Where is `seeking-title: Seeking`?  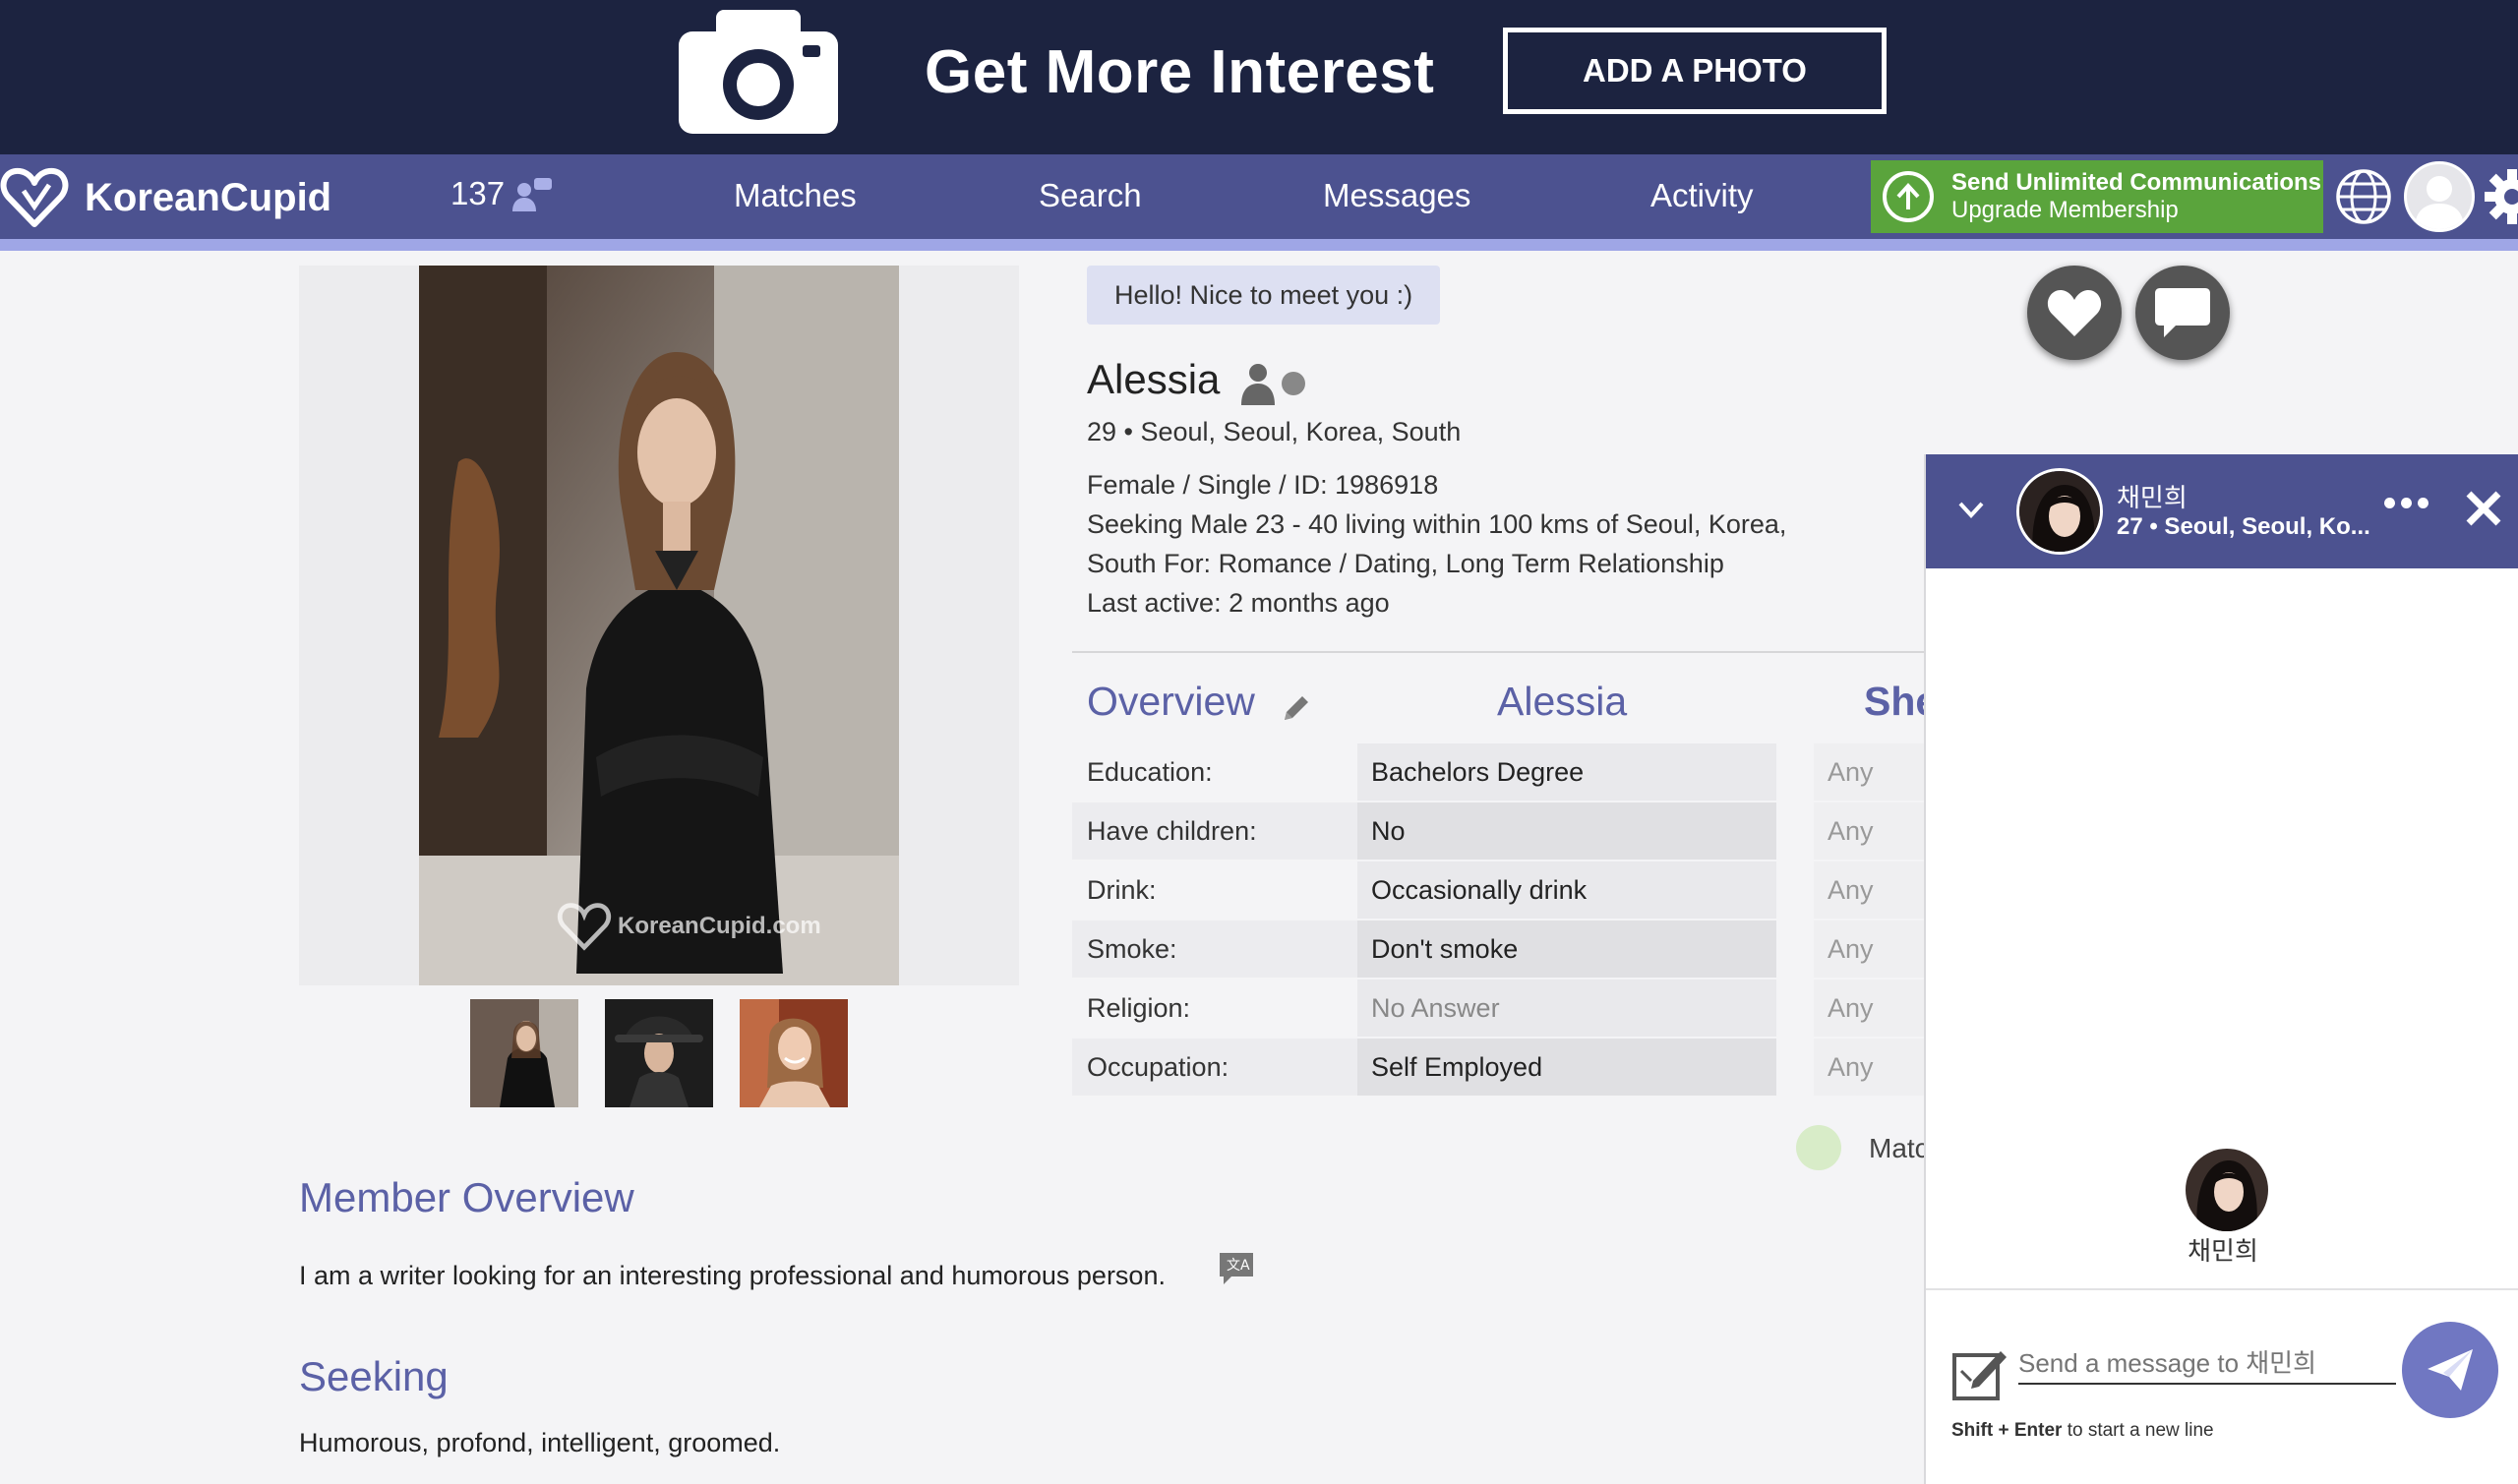 seeking-title: Seeking is located at coordinates (374, 1376).